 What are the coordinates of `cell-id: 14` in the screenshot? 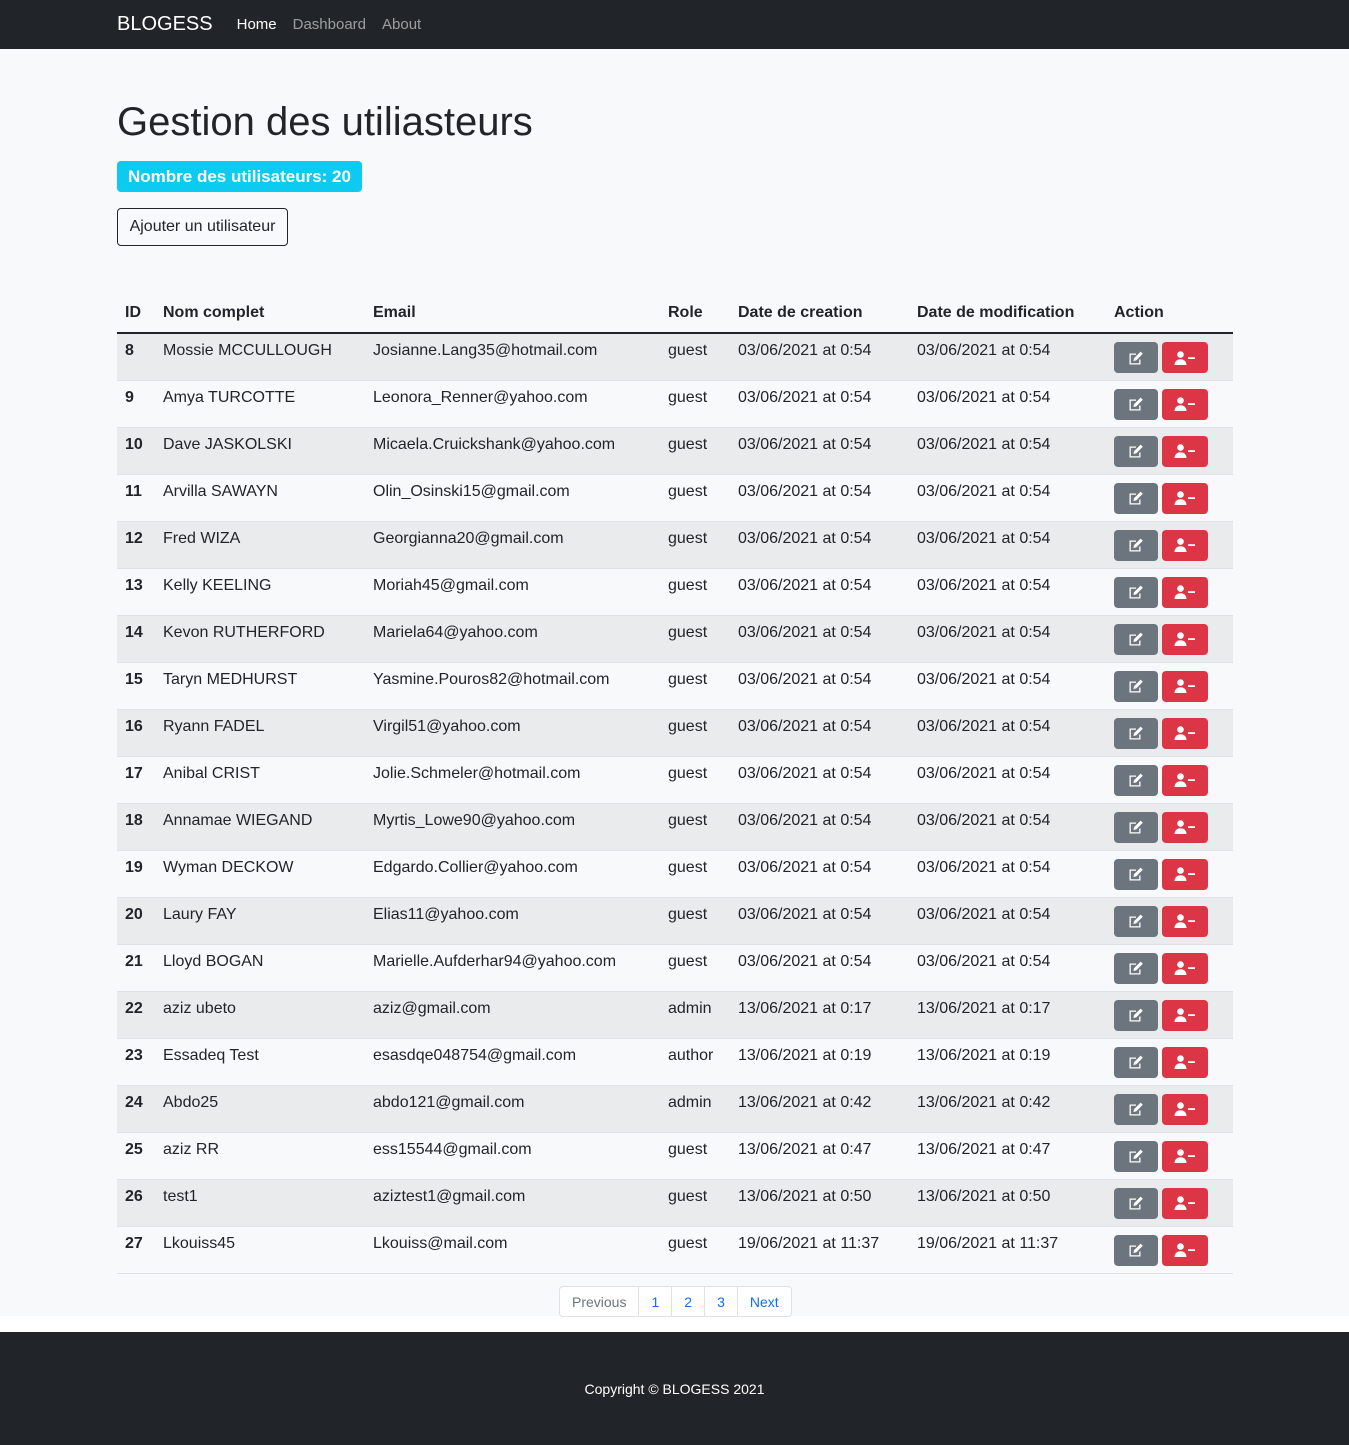 It's located at (136, 639).